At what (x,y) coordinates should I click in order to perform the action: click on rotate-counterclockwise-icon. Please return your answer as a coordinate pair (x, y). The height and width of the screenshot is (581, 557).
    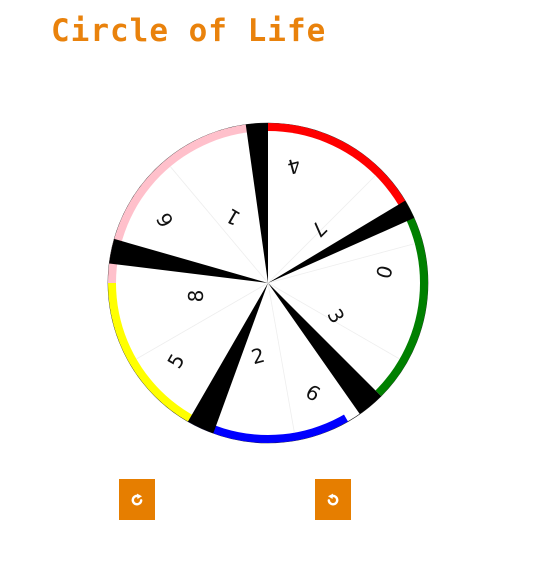
    Looking at the image, I should click on (333, 499).